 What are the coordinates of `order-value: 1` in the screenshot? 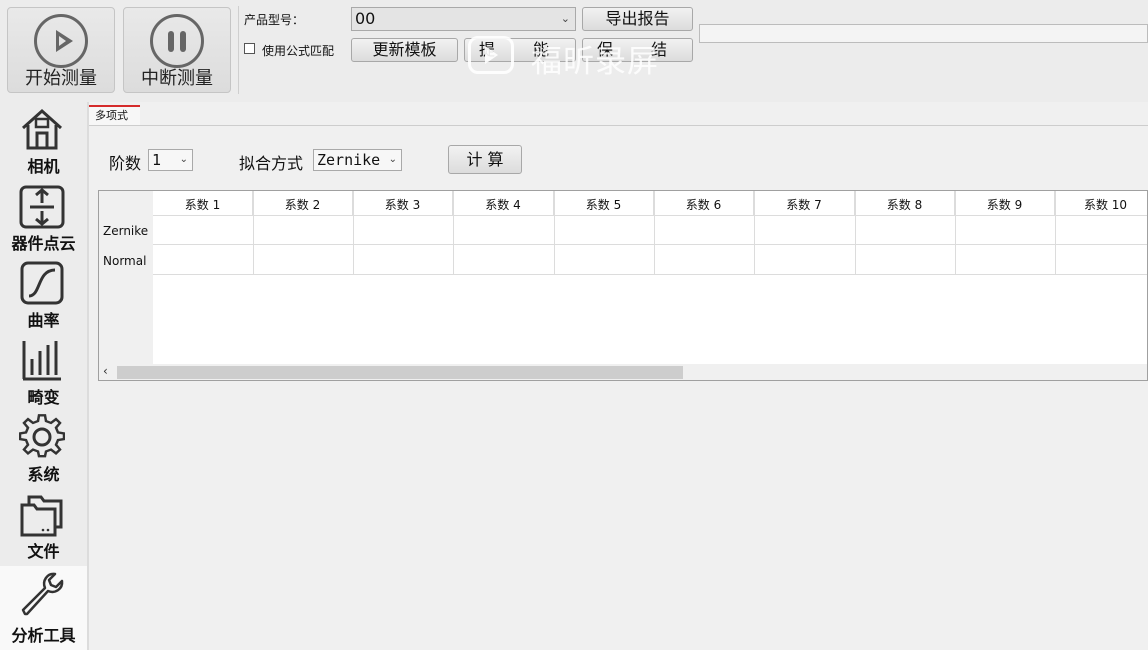 It's located at (157, 160).